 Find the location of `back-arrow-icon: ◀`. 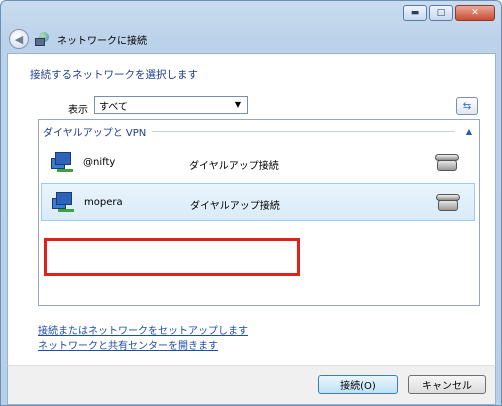

back-arrow-icon: ◀ is located at coordinates (19, 39).